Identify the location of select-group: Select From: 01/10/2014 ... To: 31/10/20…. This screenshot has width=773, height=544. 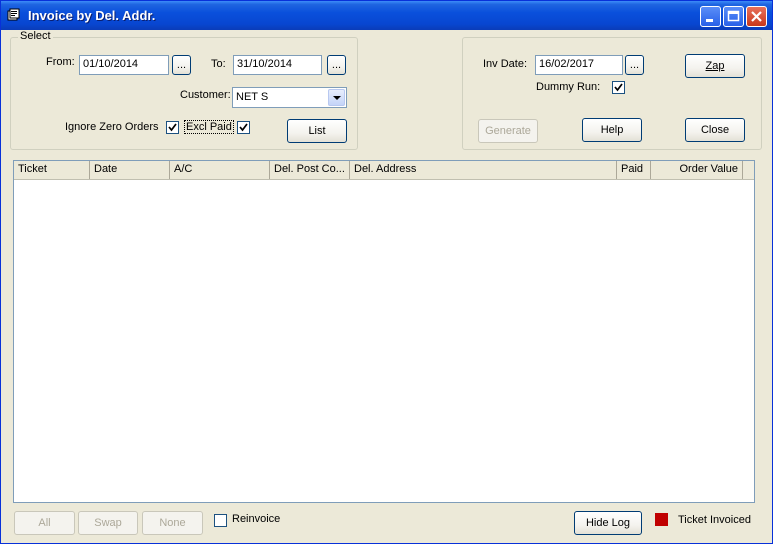
(184, 90).